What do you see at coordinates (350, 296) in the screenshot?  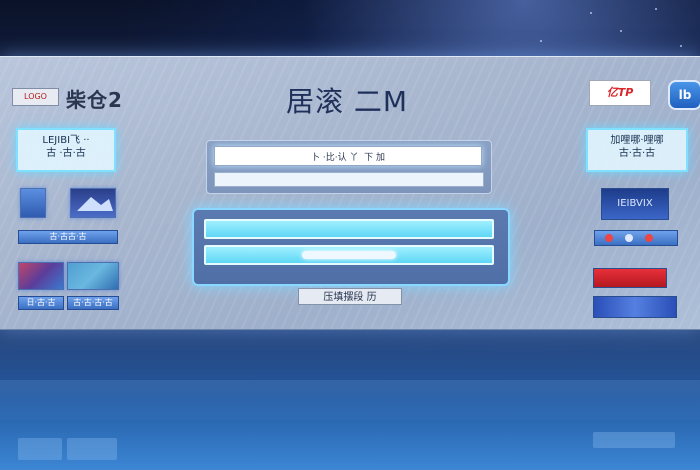 I see `submit-button: 压填摆段 历` at bounding box center [350, 296].